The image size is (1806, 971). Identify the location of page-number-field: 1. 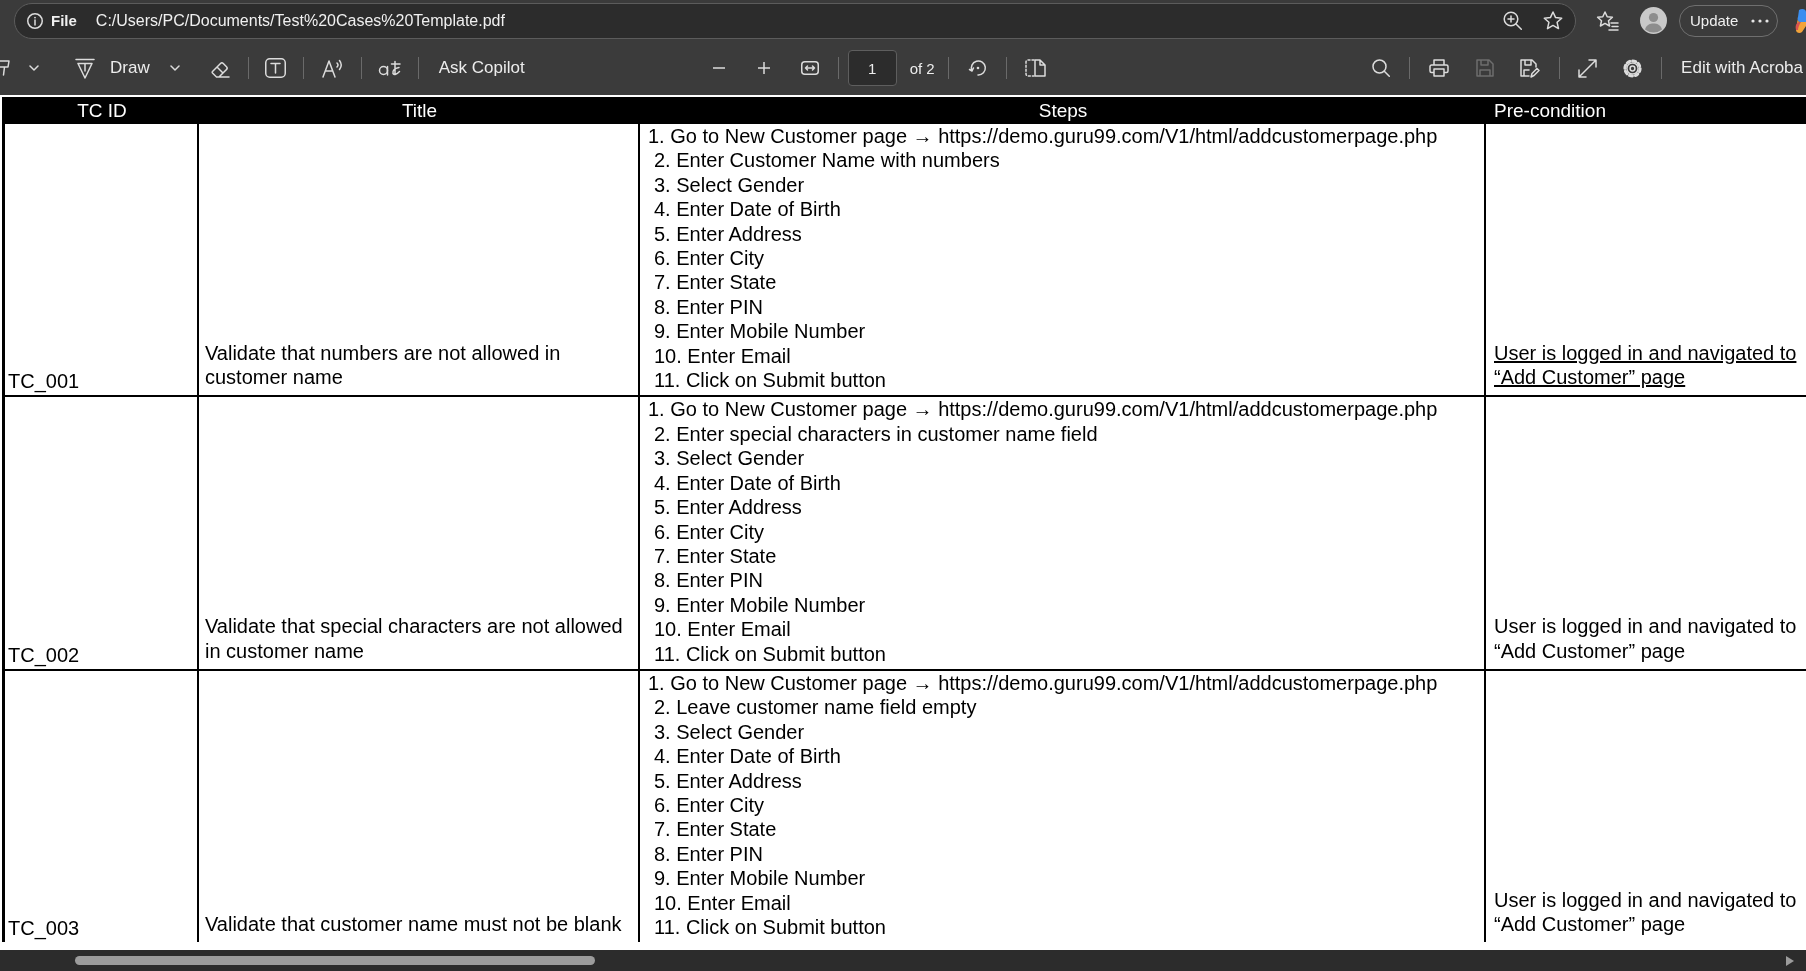
(872, 68).